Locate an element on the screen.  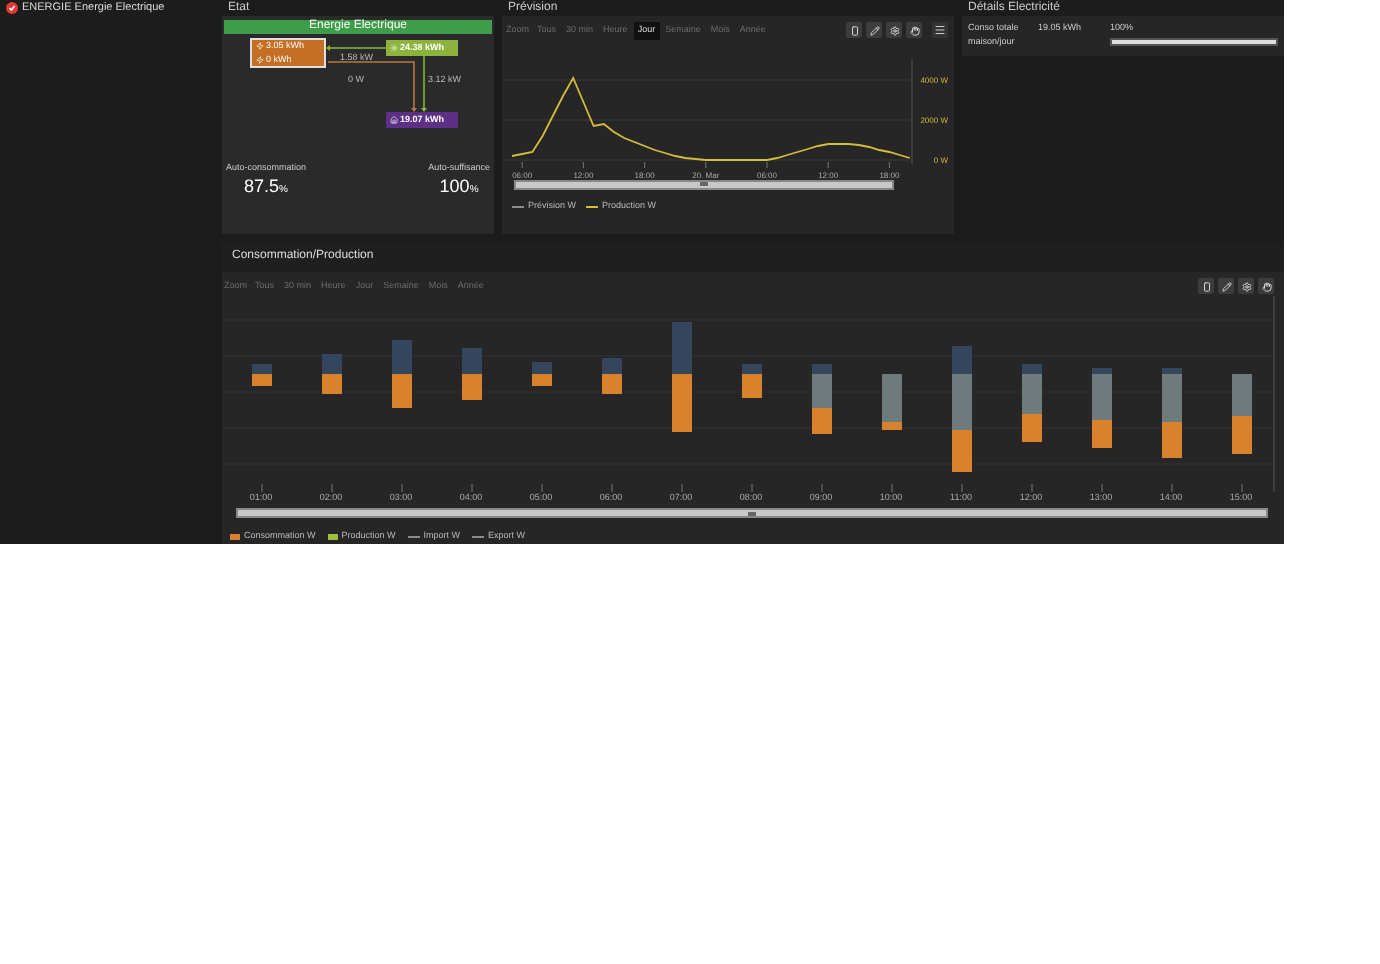
alert-icon is located at coordinates (12, 8).